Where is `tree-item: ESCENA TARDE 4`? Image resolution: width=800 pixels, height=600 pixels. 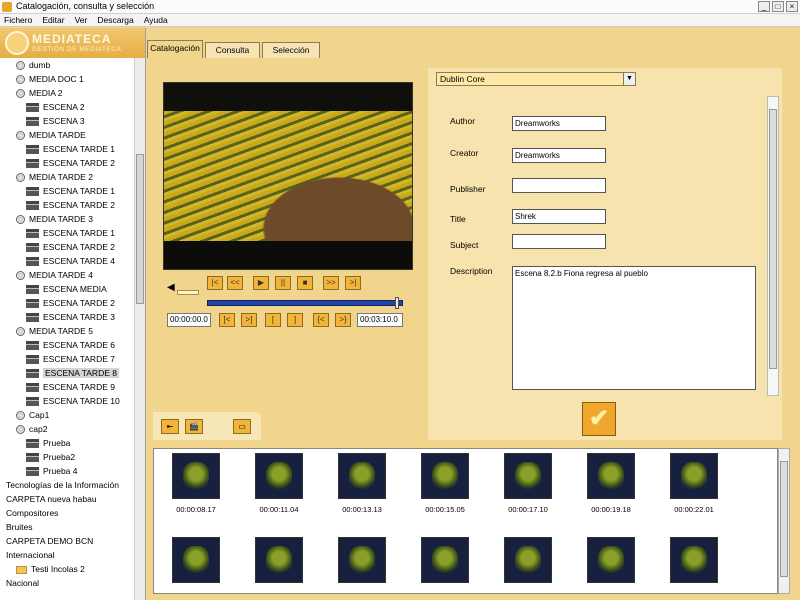 tree-item: ESCENA TARDE 4 is located at coordinates (70, 261).